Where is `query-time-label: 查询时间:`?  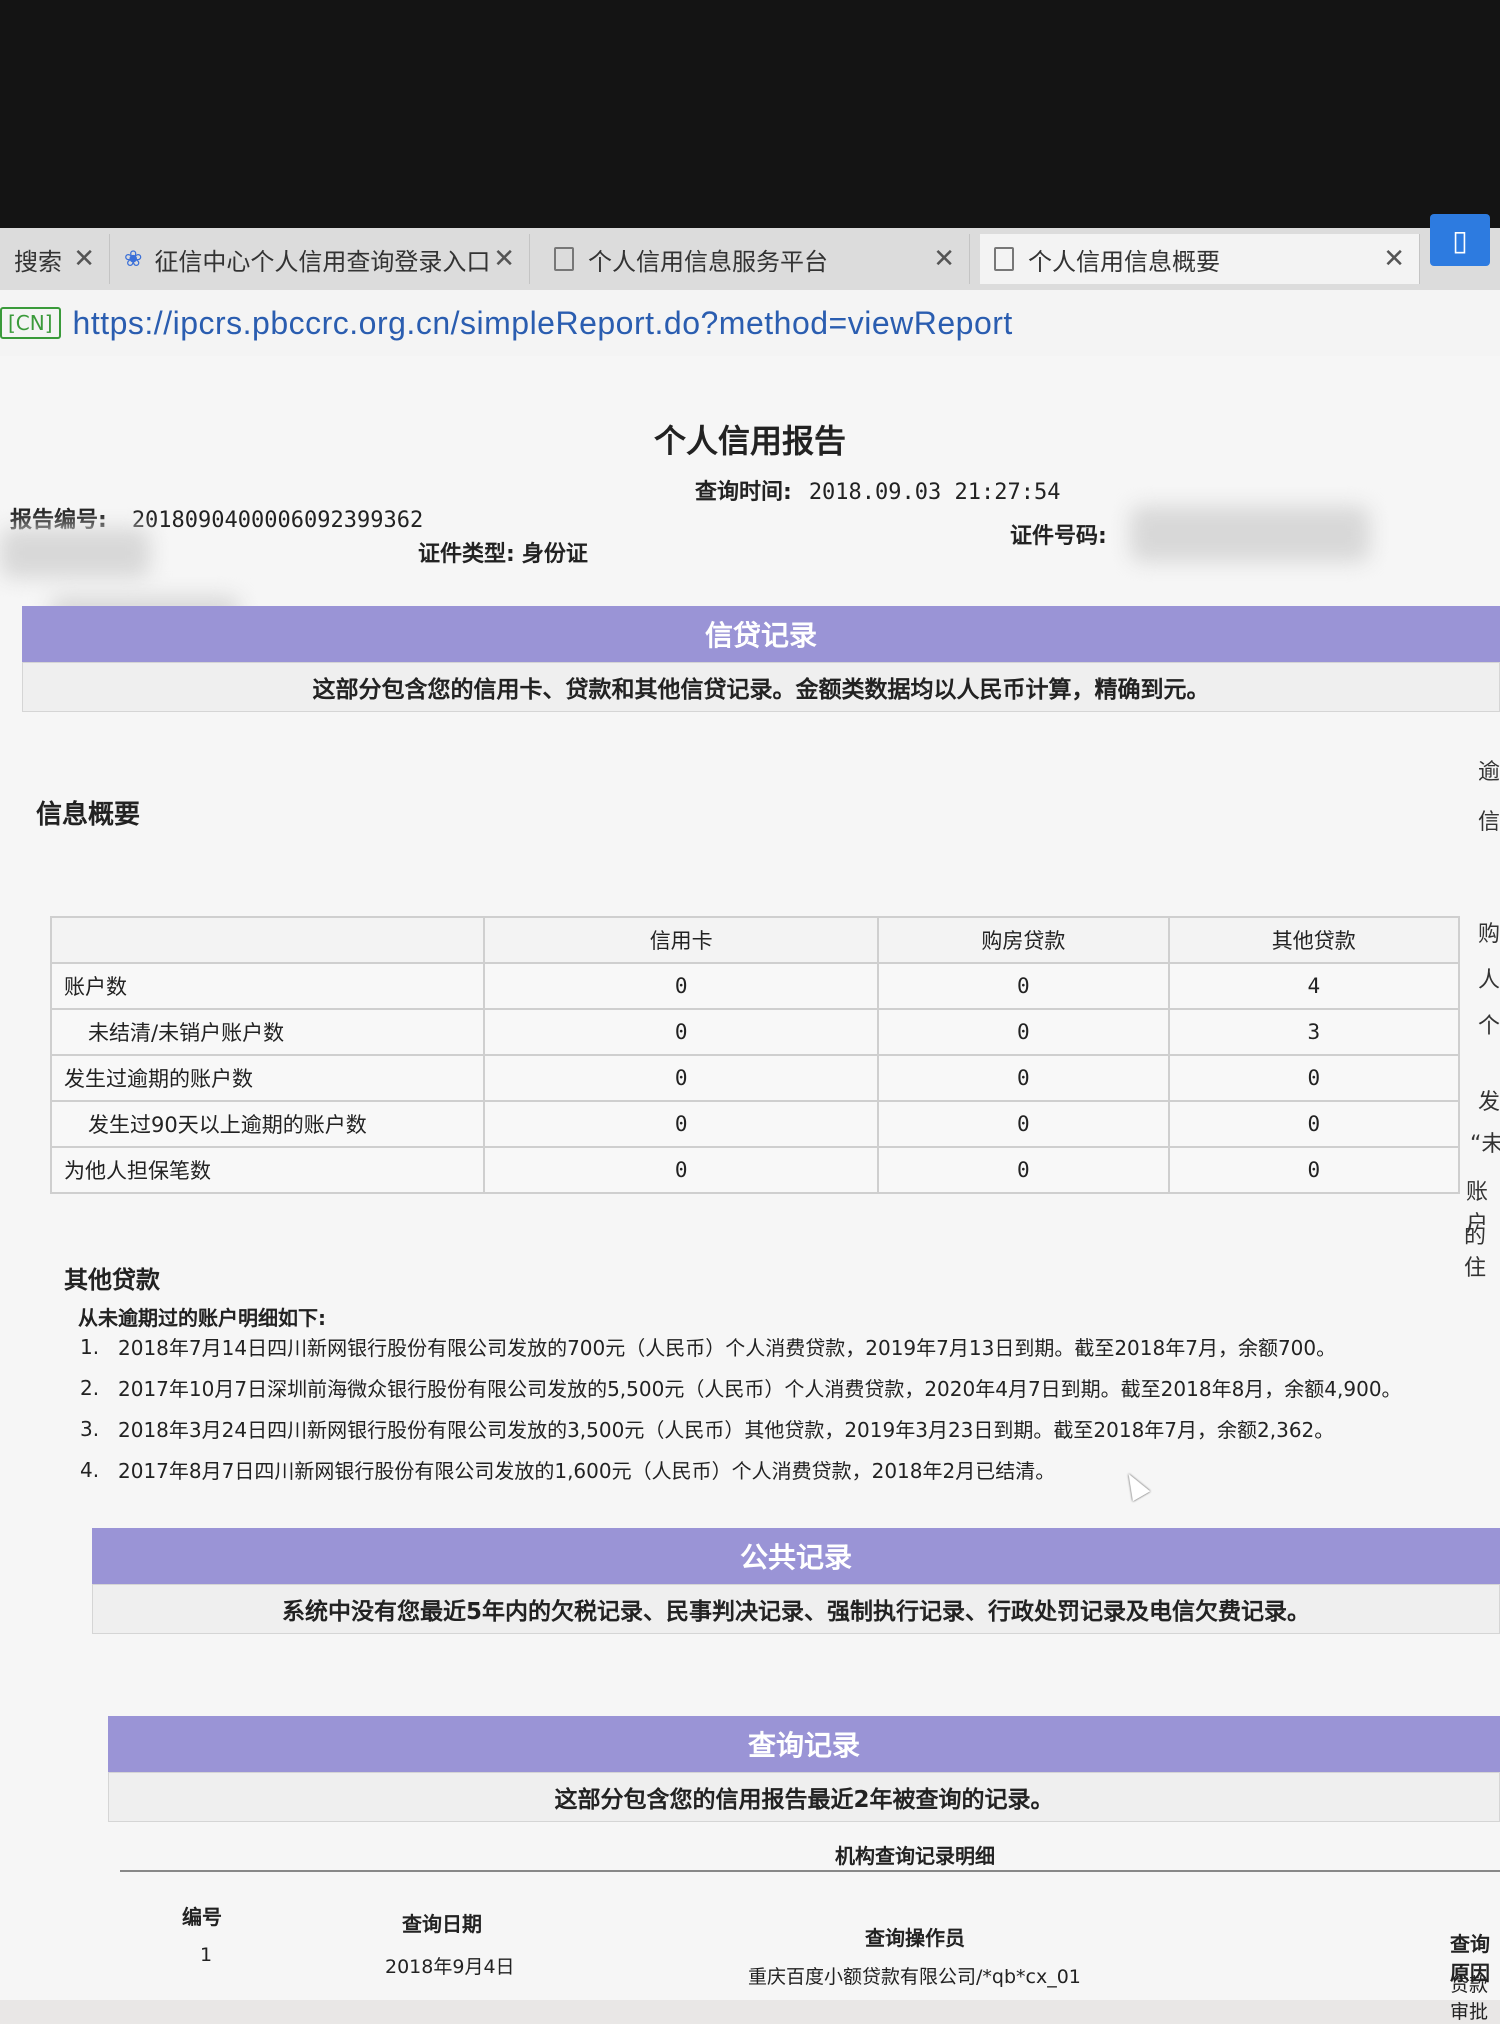
query-time-label: 查询时间: is located at coordinates (743, 492).